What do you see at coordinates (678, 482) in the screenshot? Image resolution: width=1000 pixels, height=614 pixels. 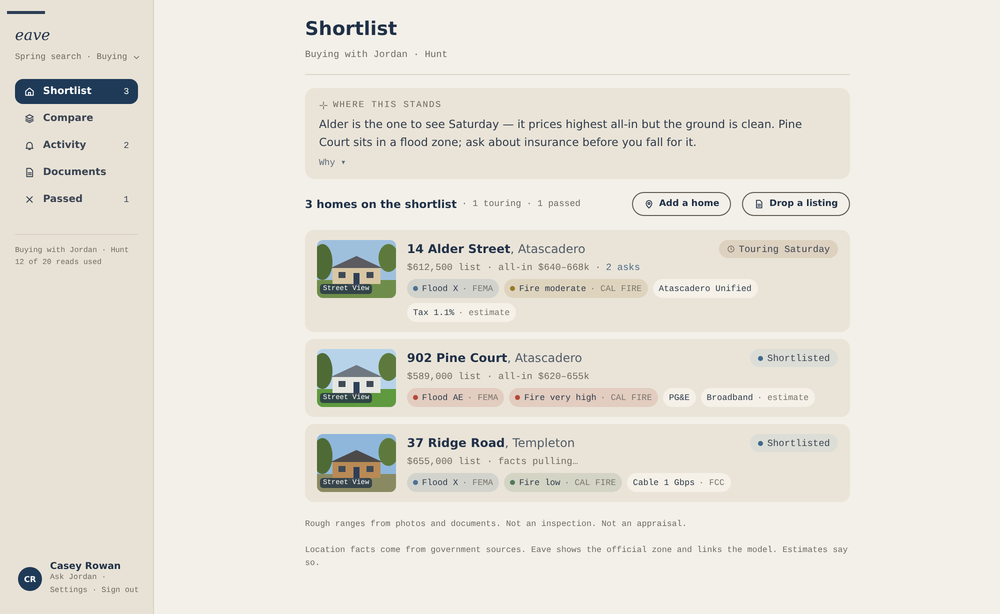 I see `fact-tag: Cable 1 Gbps · FCC` at bounding box center [678, 482].